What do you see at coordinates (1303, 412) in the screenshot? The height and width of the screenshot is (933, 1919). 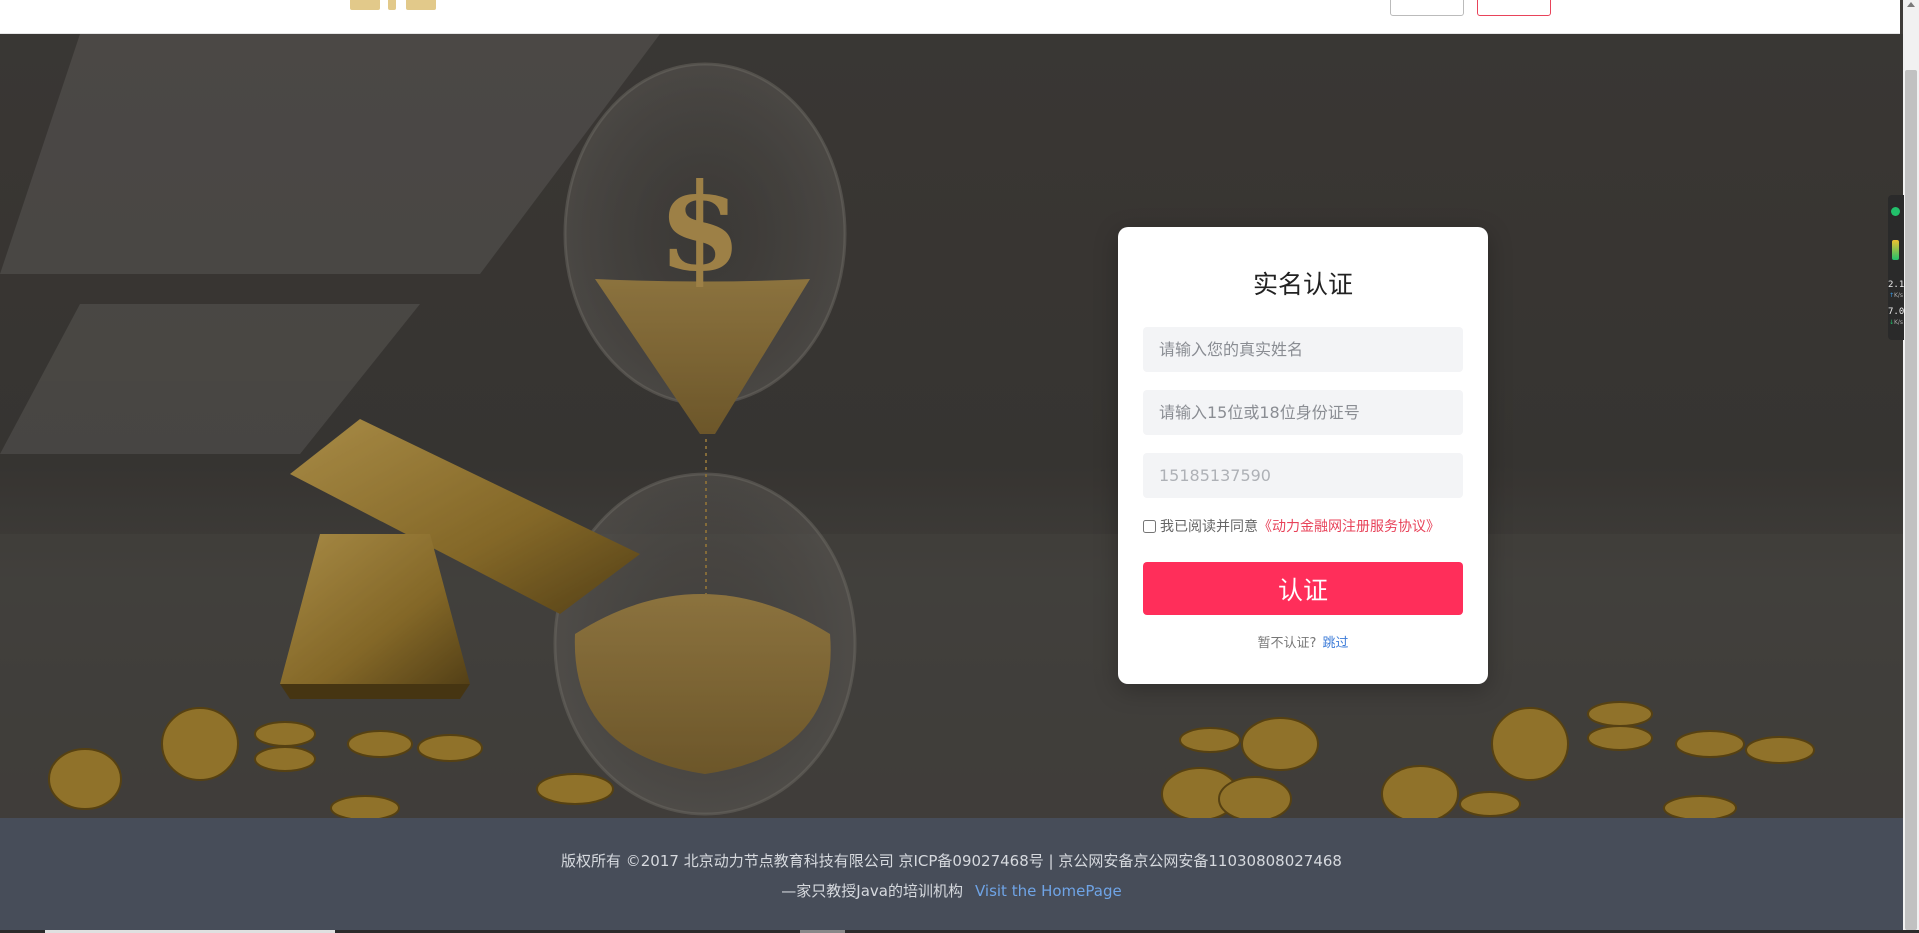 I see `id-number-input` at bounding box center [1303, 412].